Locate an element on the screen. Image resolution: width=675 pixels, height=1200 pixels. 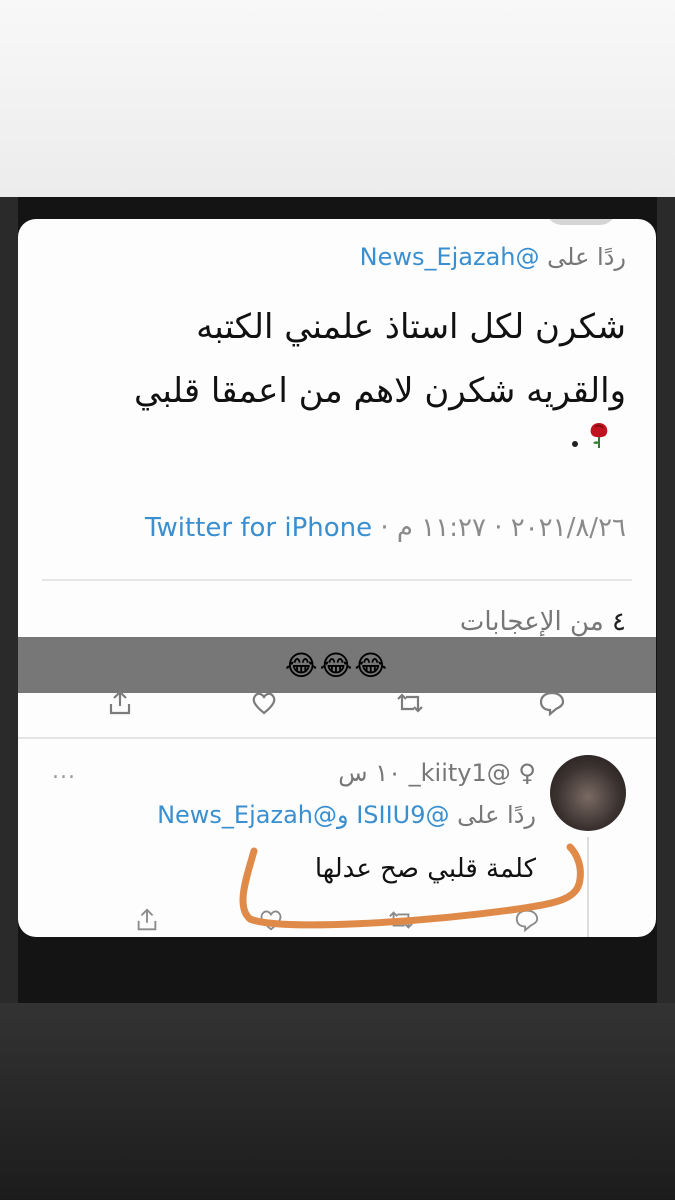
tweet-client-link: Twitter for iPhone is located at coordinates (258, 528).